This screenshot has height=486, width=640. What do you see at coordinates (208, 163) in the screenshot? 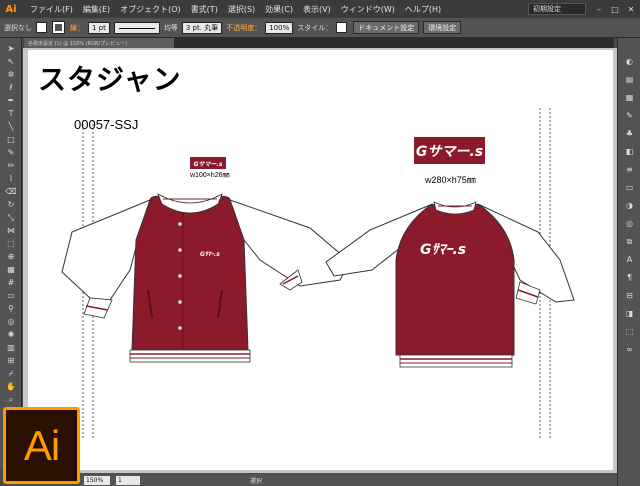
I see `logo-small: Gサマー.s` at bounding box center [208, 163].